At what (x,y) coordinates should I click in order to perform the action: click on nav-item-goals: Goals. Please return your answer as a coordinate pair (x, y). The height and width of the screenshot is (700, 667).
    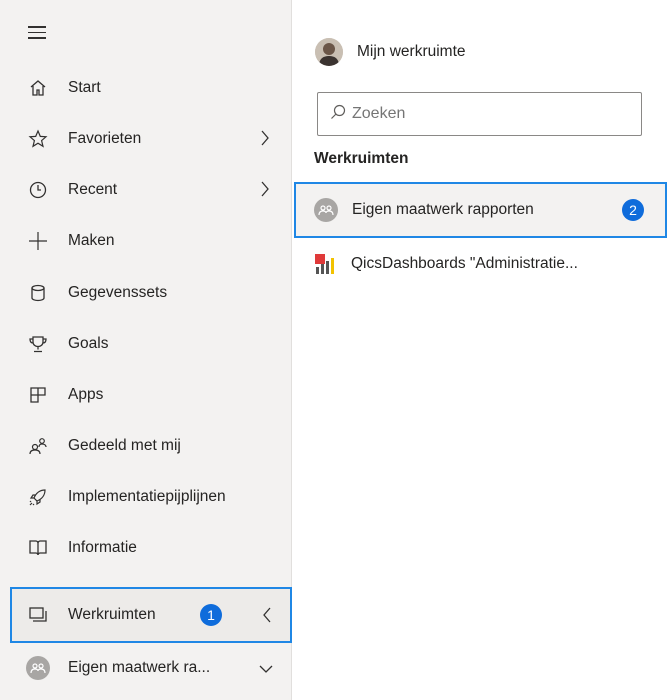
    Looking at the image, I should click on (151, 344).